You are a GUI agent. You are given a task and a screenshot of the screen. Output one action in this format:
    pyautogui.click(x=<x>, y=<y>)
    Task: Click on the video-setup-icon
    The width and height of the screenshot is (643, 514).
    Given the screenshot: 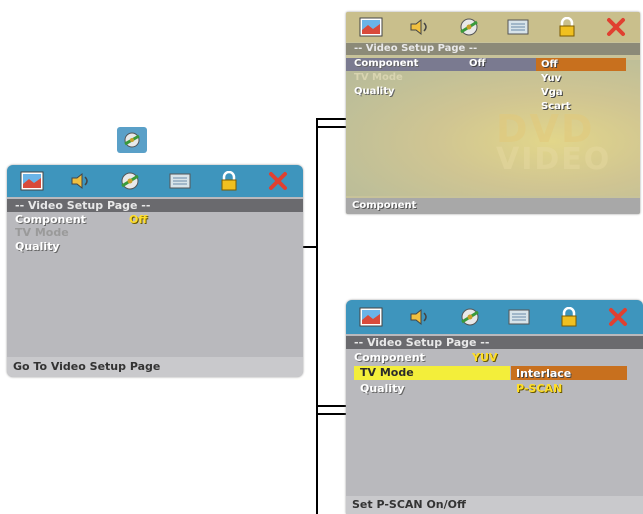 What is the action you would take?
    pyautogui.click(x=132, y=140)
    